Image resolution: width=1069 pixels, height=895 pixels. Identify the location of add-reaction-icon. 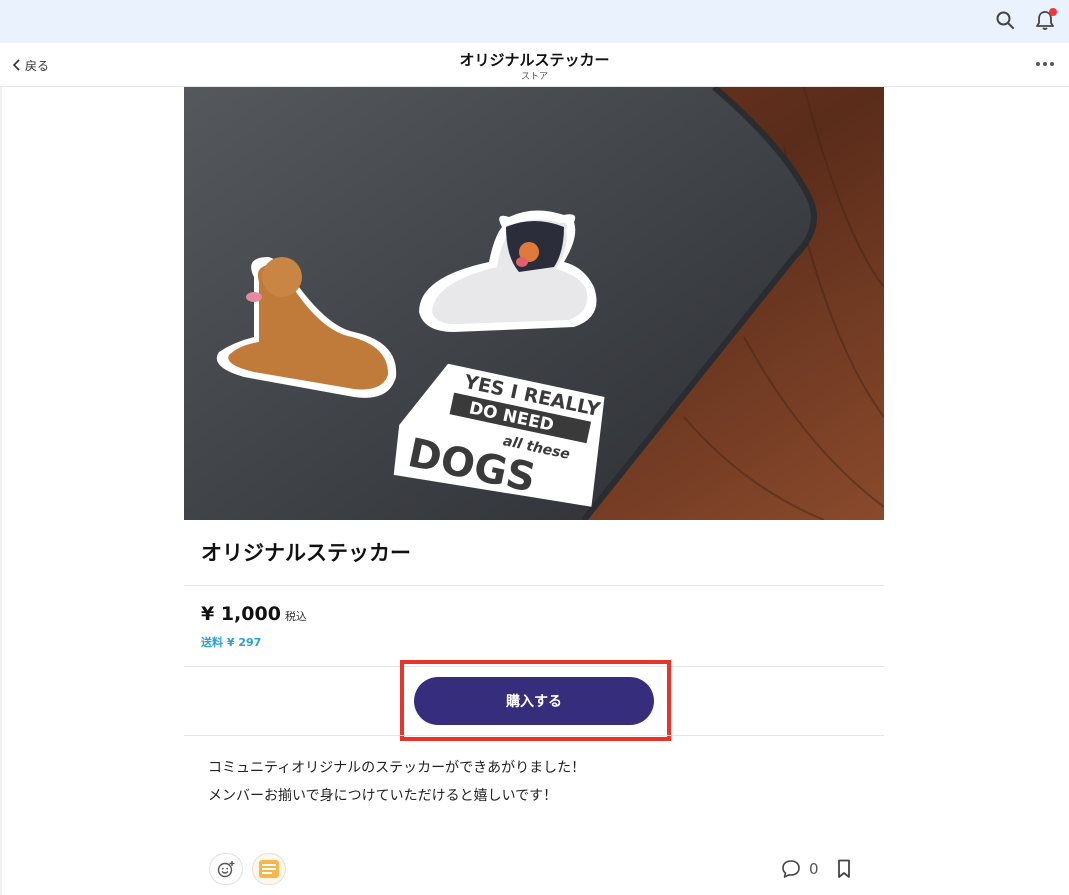
(226, 869).